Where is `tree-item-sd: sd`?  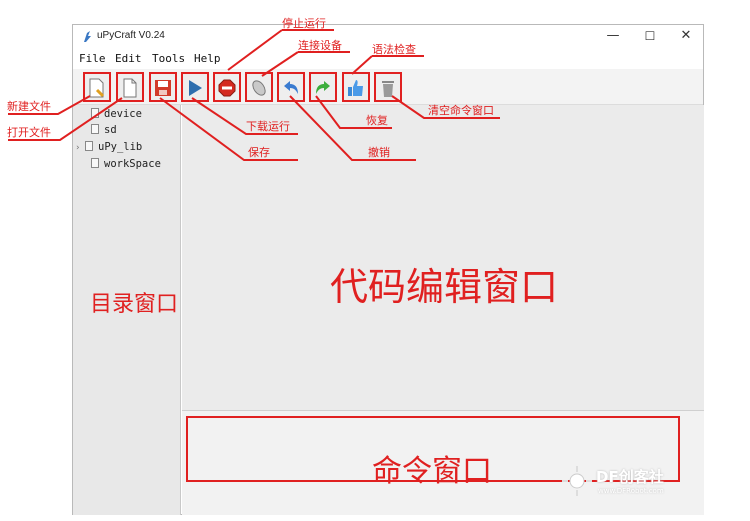 tree-item-sd: sd is located at coordinates (99, 132).